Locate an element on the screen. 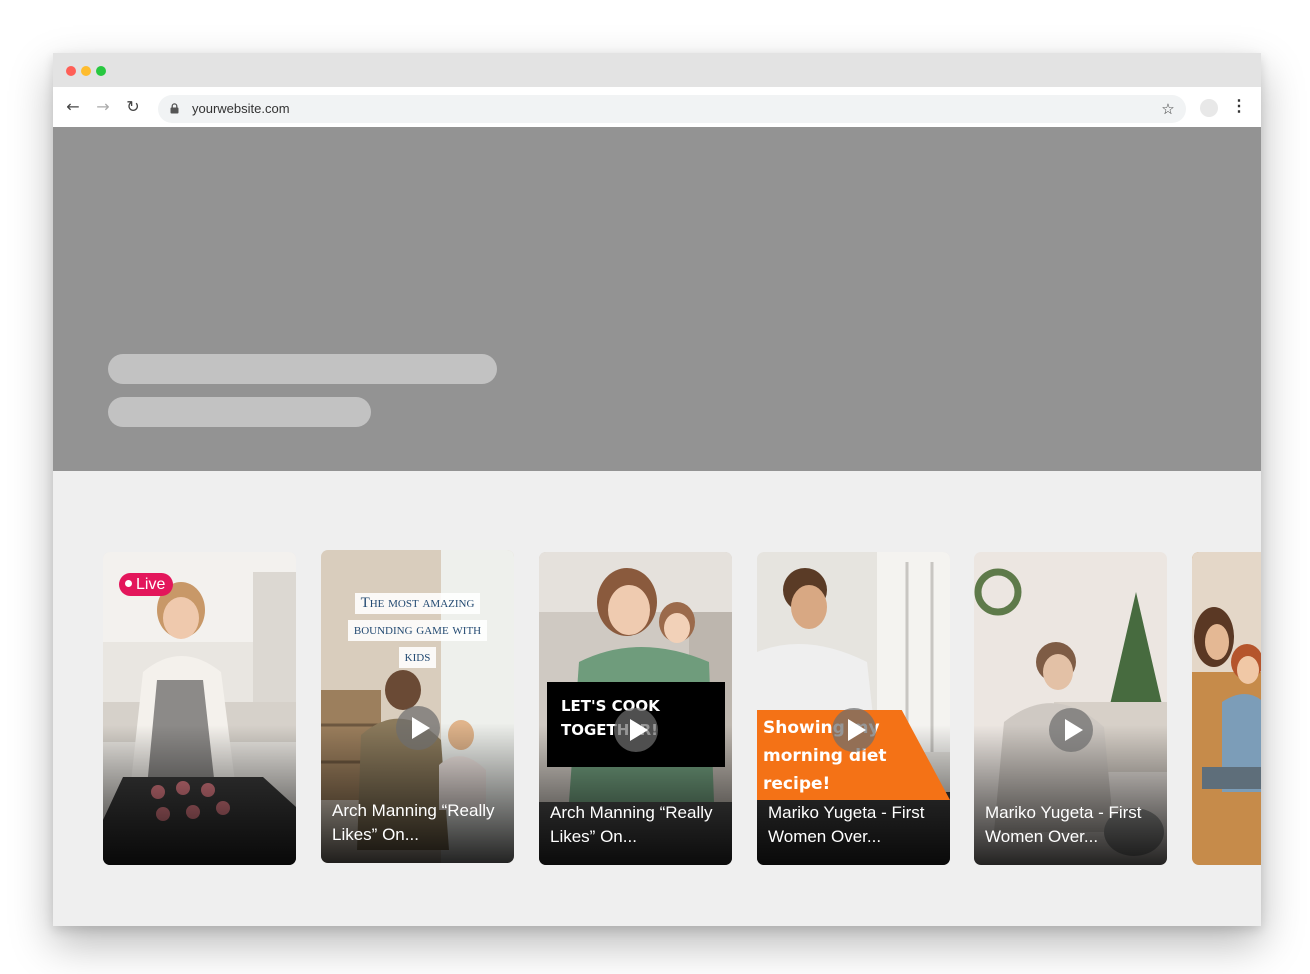 The width and height of the screenshot is (1310, 974). video-card-live: Live is located at coordinates (199, 708).